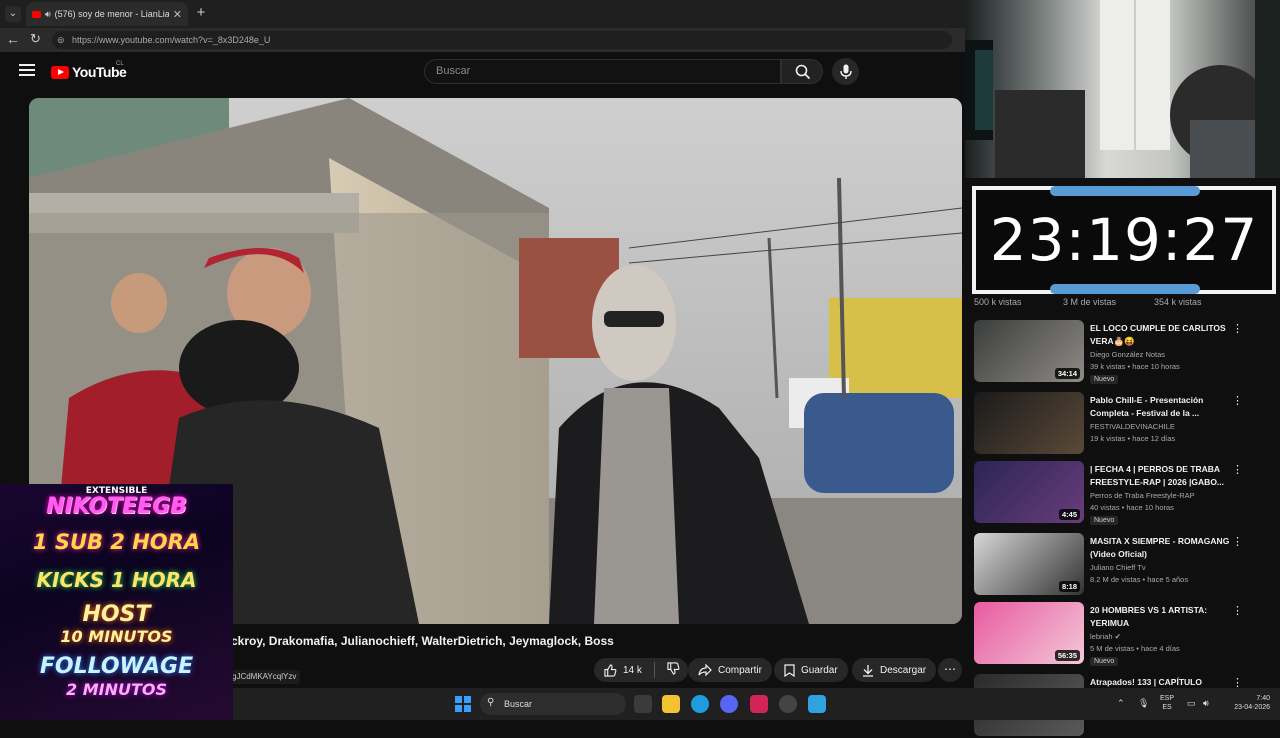  What do you see at coordinates (1206, 703) in the screenshot?
I see `volume-icon: 🔊︎` at bounding box center [1206, 703].